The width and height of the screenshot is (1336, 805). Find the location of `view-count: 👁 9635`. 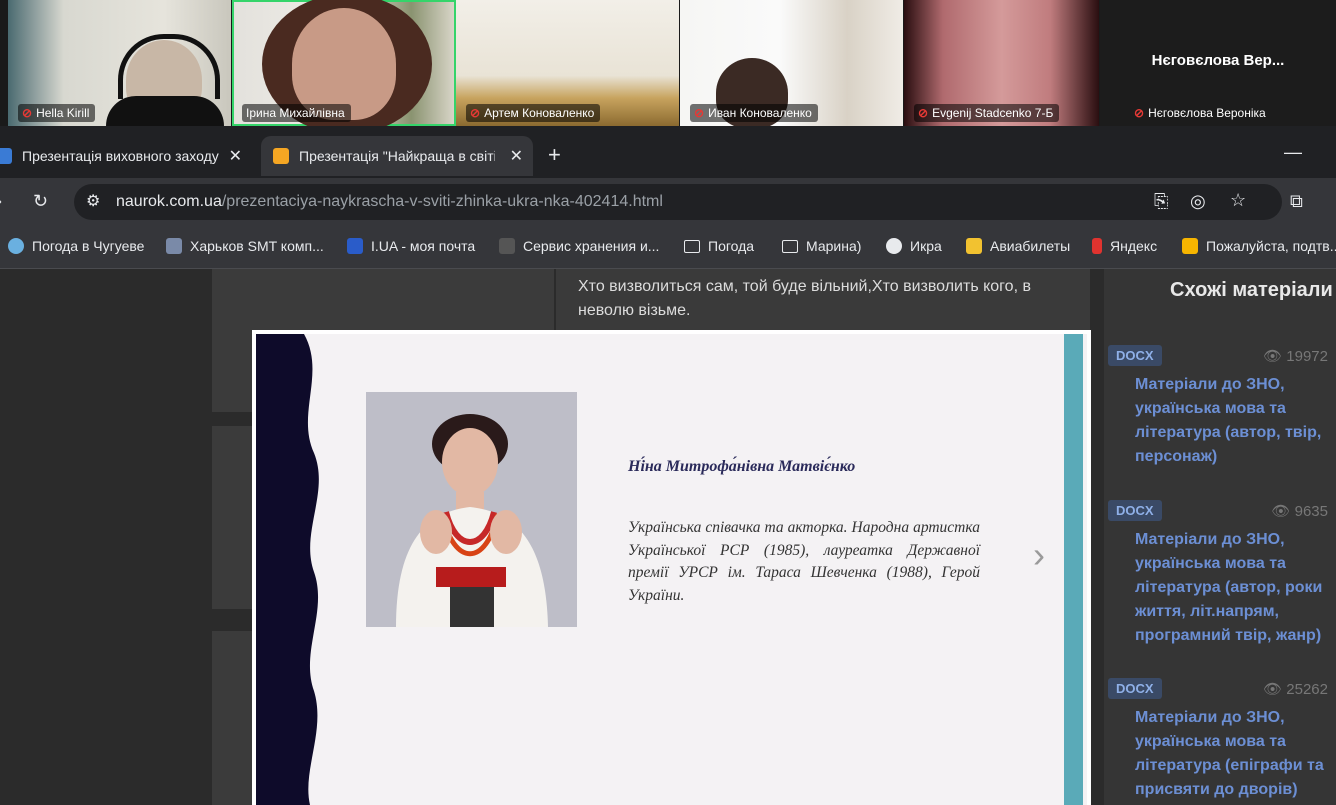

view-count: 👁 9635 is located at coordinates (1299, 511).